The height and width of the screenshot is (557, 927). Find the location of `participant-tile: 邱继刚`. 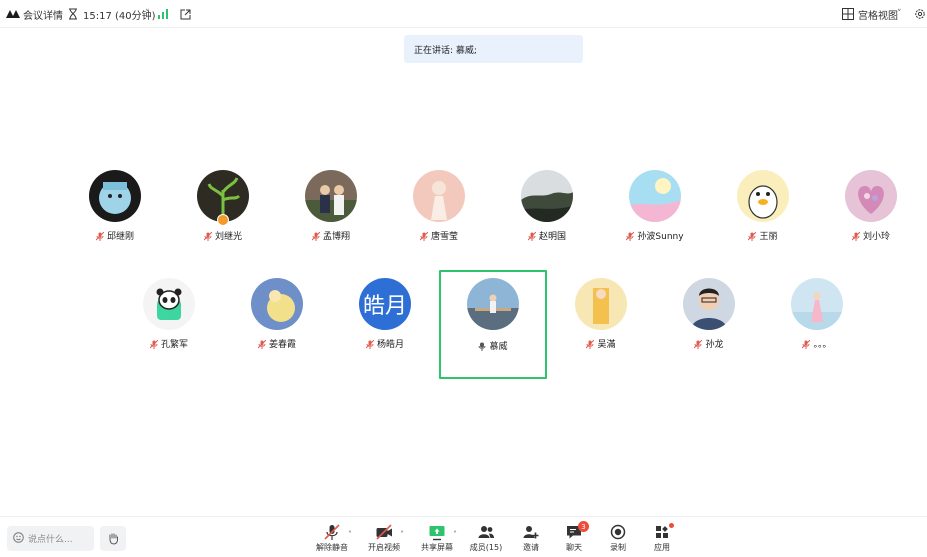

participant-tile: 邱继刚 is located at coordinates (115, 220).